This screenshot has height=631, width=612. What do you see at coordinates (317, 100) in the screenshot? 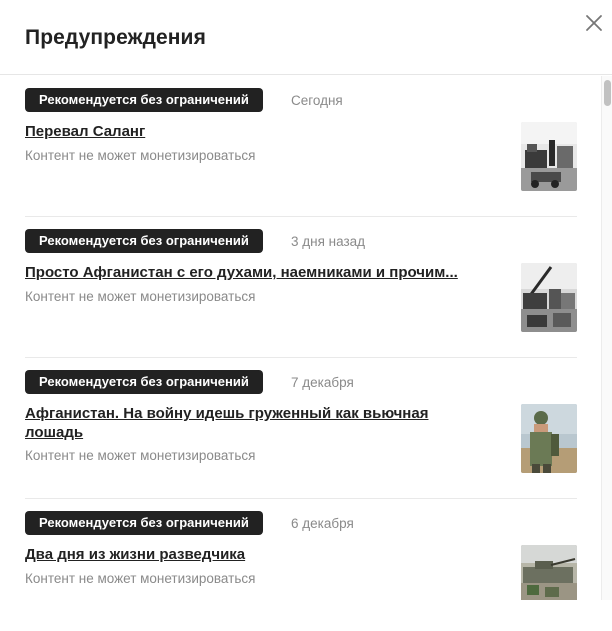
I see `item-date: Сегодня` at bounding box center [317, 100].